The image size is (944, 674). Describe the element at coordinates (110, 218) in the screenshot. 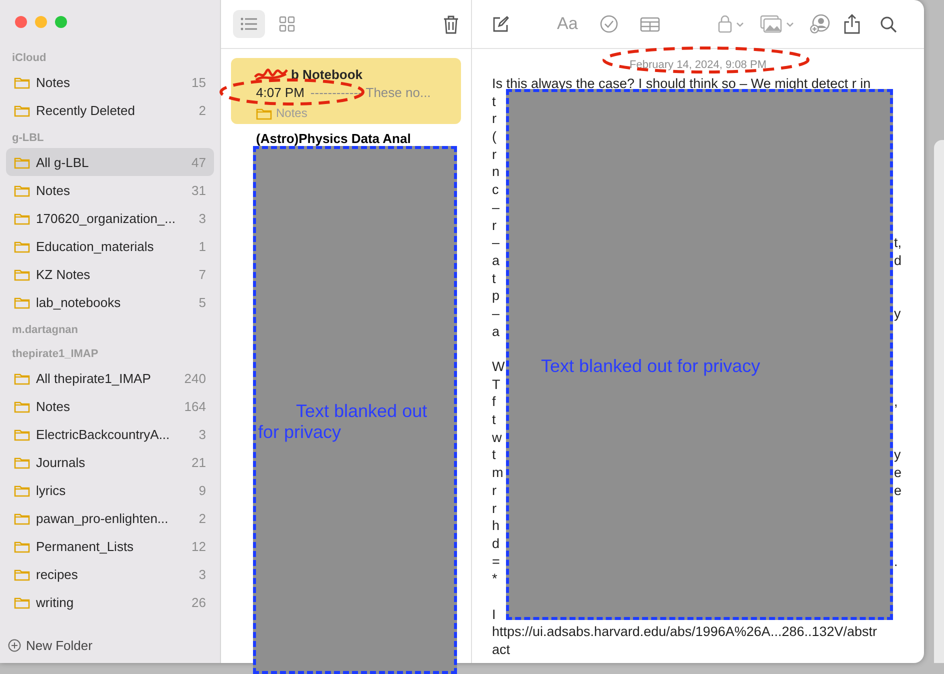

I see `folder-item: 170620_organization_... 3` at that location.